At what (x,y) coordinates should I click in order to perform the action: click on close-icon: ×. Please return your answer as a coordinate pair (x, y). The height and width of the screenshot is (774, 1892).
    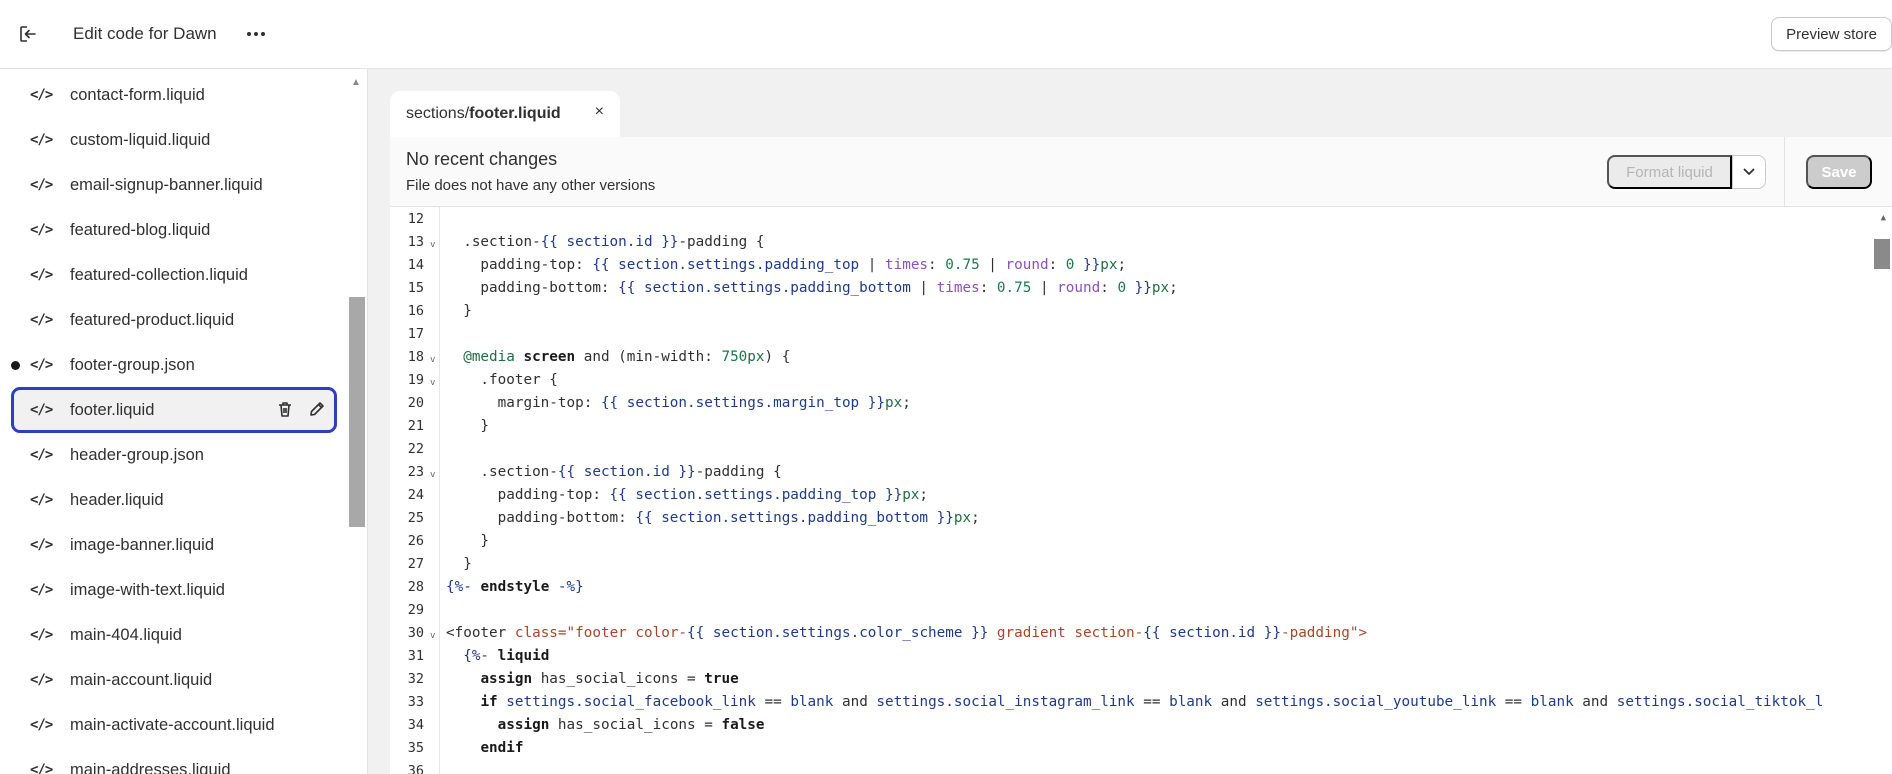
    Looking at the image, I should click on (599, 112).